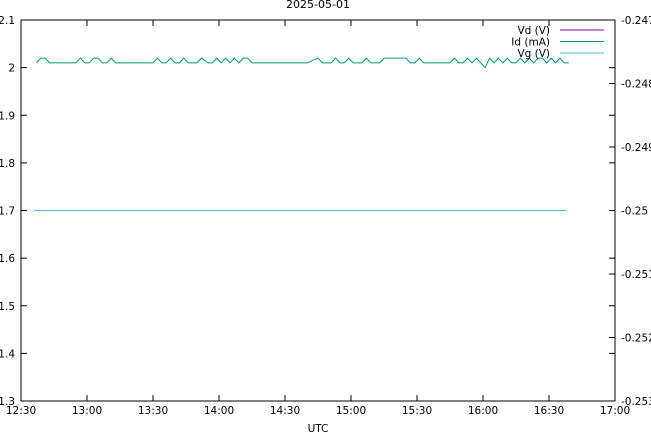 The image size is (651, 432). Describe the element at coordinates (7, 307) in the screenshot. I see `y-tick-label: 1.5` at that location.